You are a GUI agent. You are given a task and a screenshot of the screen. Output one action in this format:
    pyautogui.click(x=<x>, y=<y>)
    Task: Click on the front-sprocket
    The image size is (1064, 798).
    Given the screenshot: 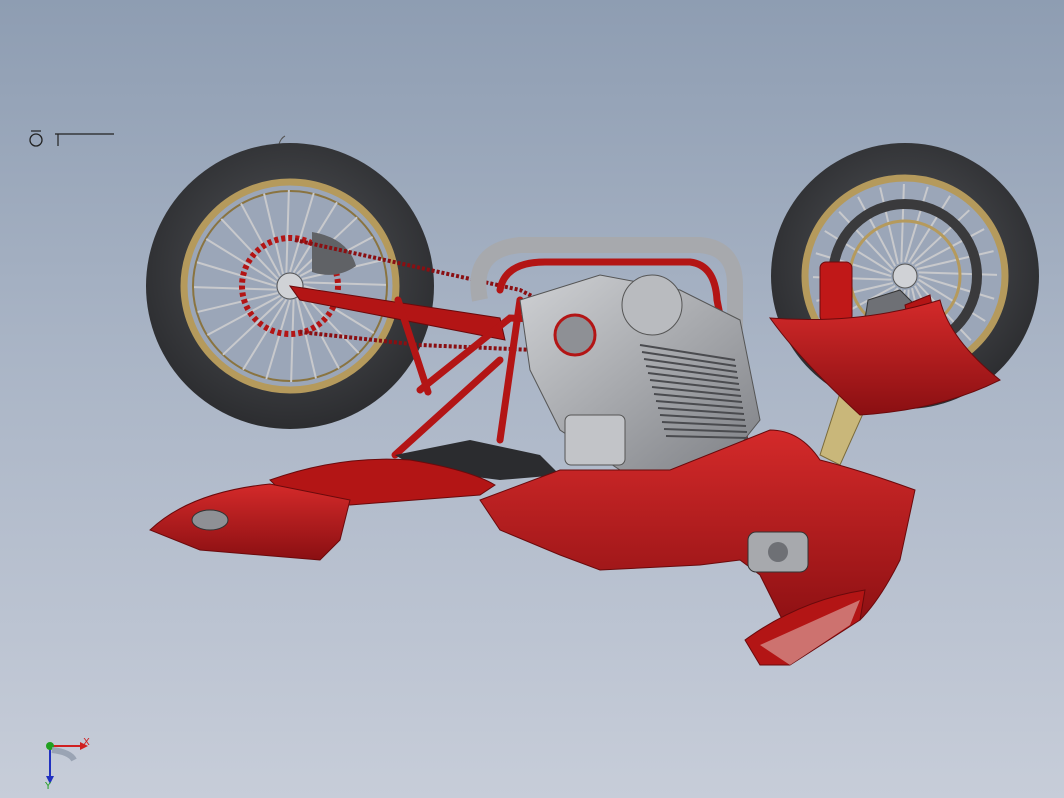 What is the action you would take?
    pyautogui.click(x=575, y=335)
    